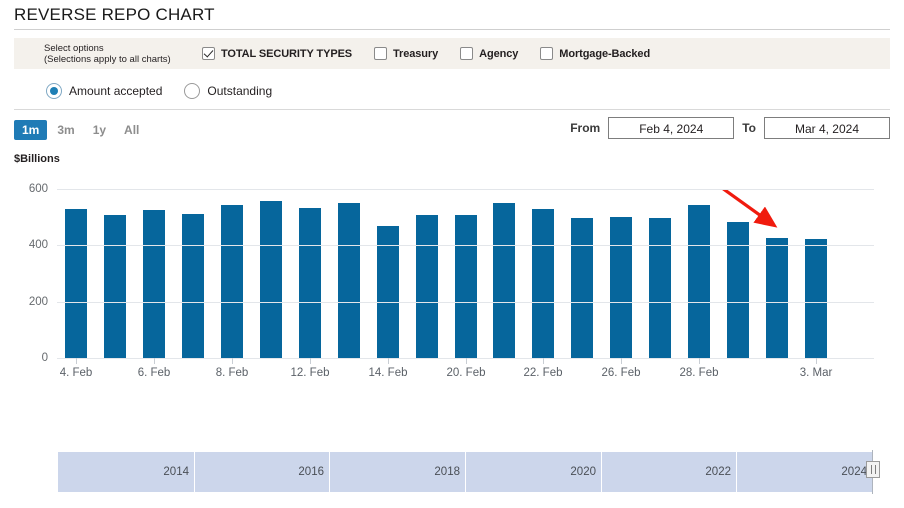  I want to click on range-navigator: 2014 2016 2018 2020 2022 2024, so click(469, 474).